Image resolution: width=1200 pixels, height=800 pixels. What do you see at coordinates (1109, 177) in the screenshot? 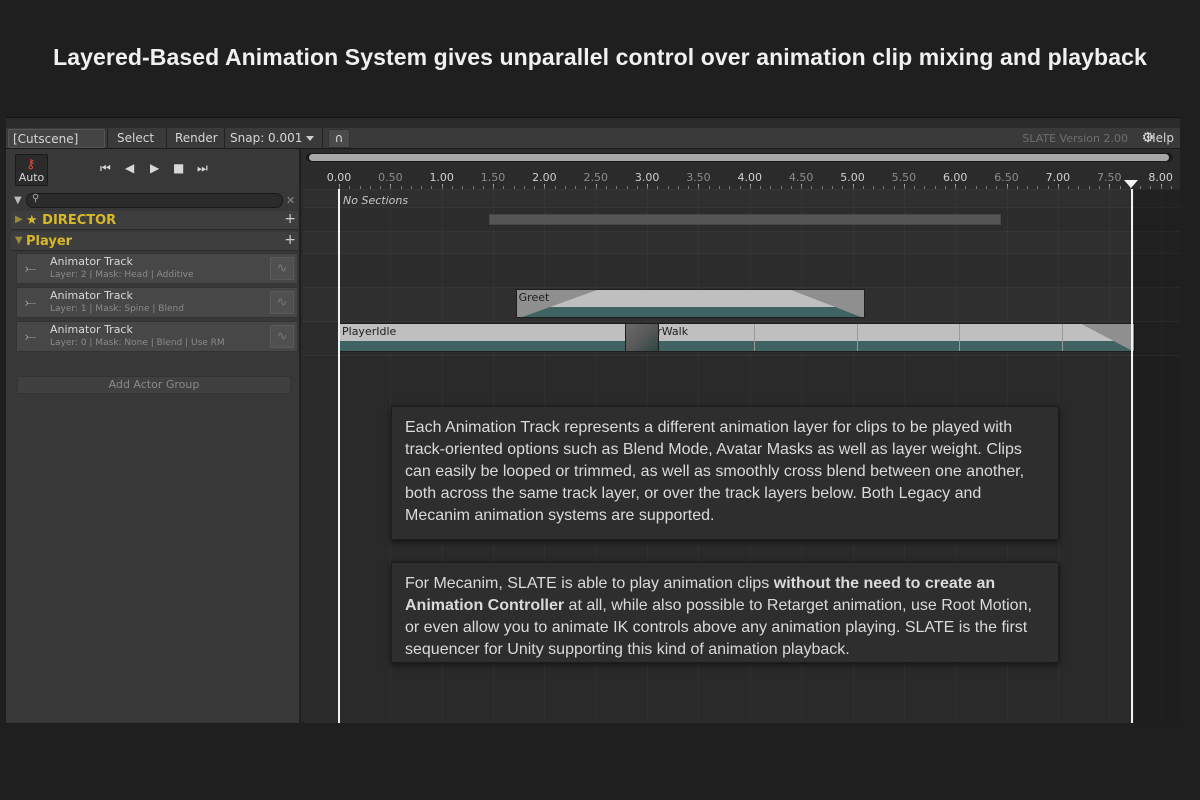
I see `ruler-tick-label: 7.50` at bounding box center [1109, 177].